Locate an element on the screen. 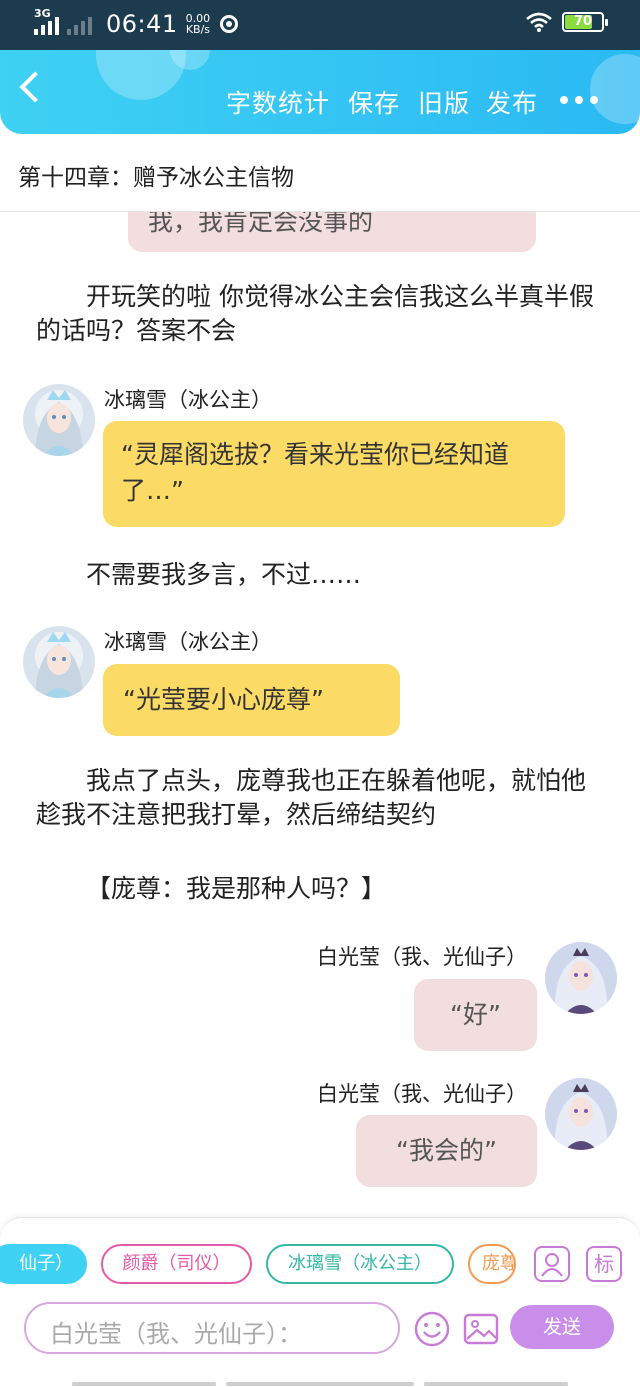 The image size is (640, 1387). editor-header: 字数统计 保存 旧版 发布 is located at coordinates (320, 92).